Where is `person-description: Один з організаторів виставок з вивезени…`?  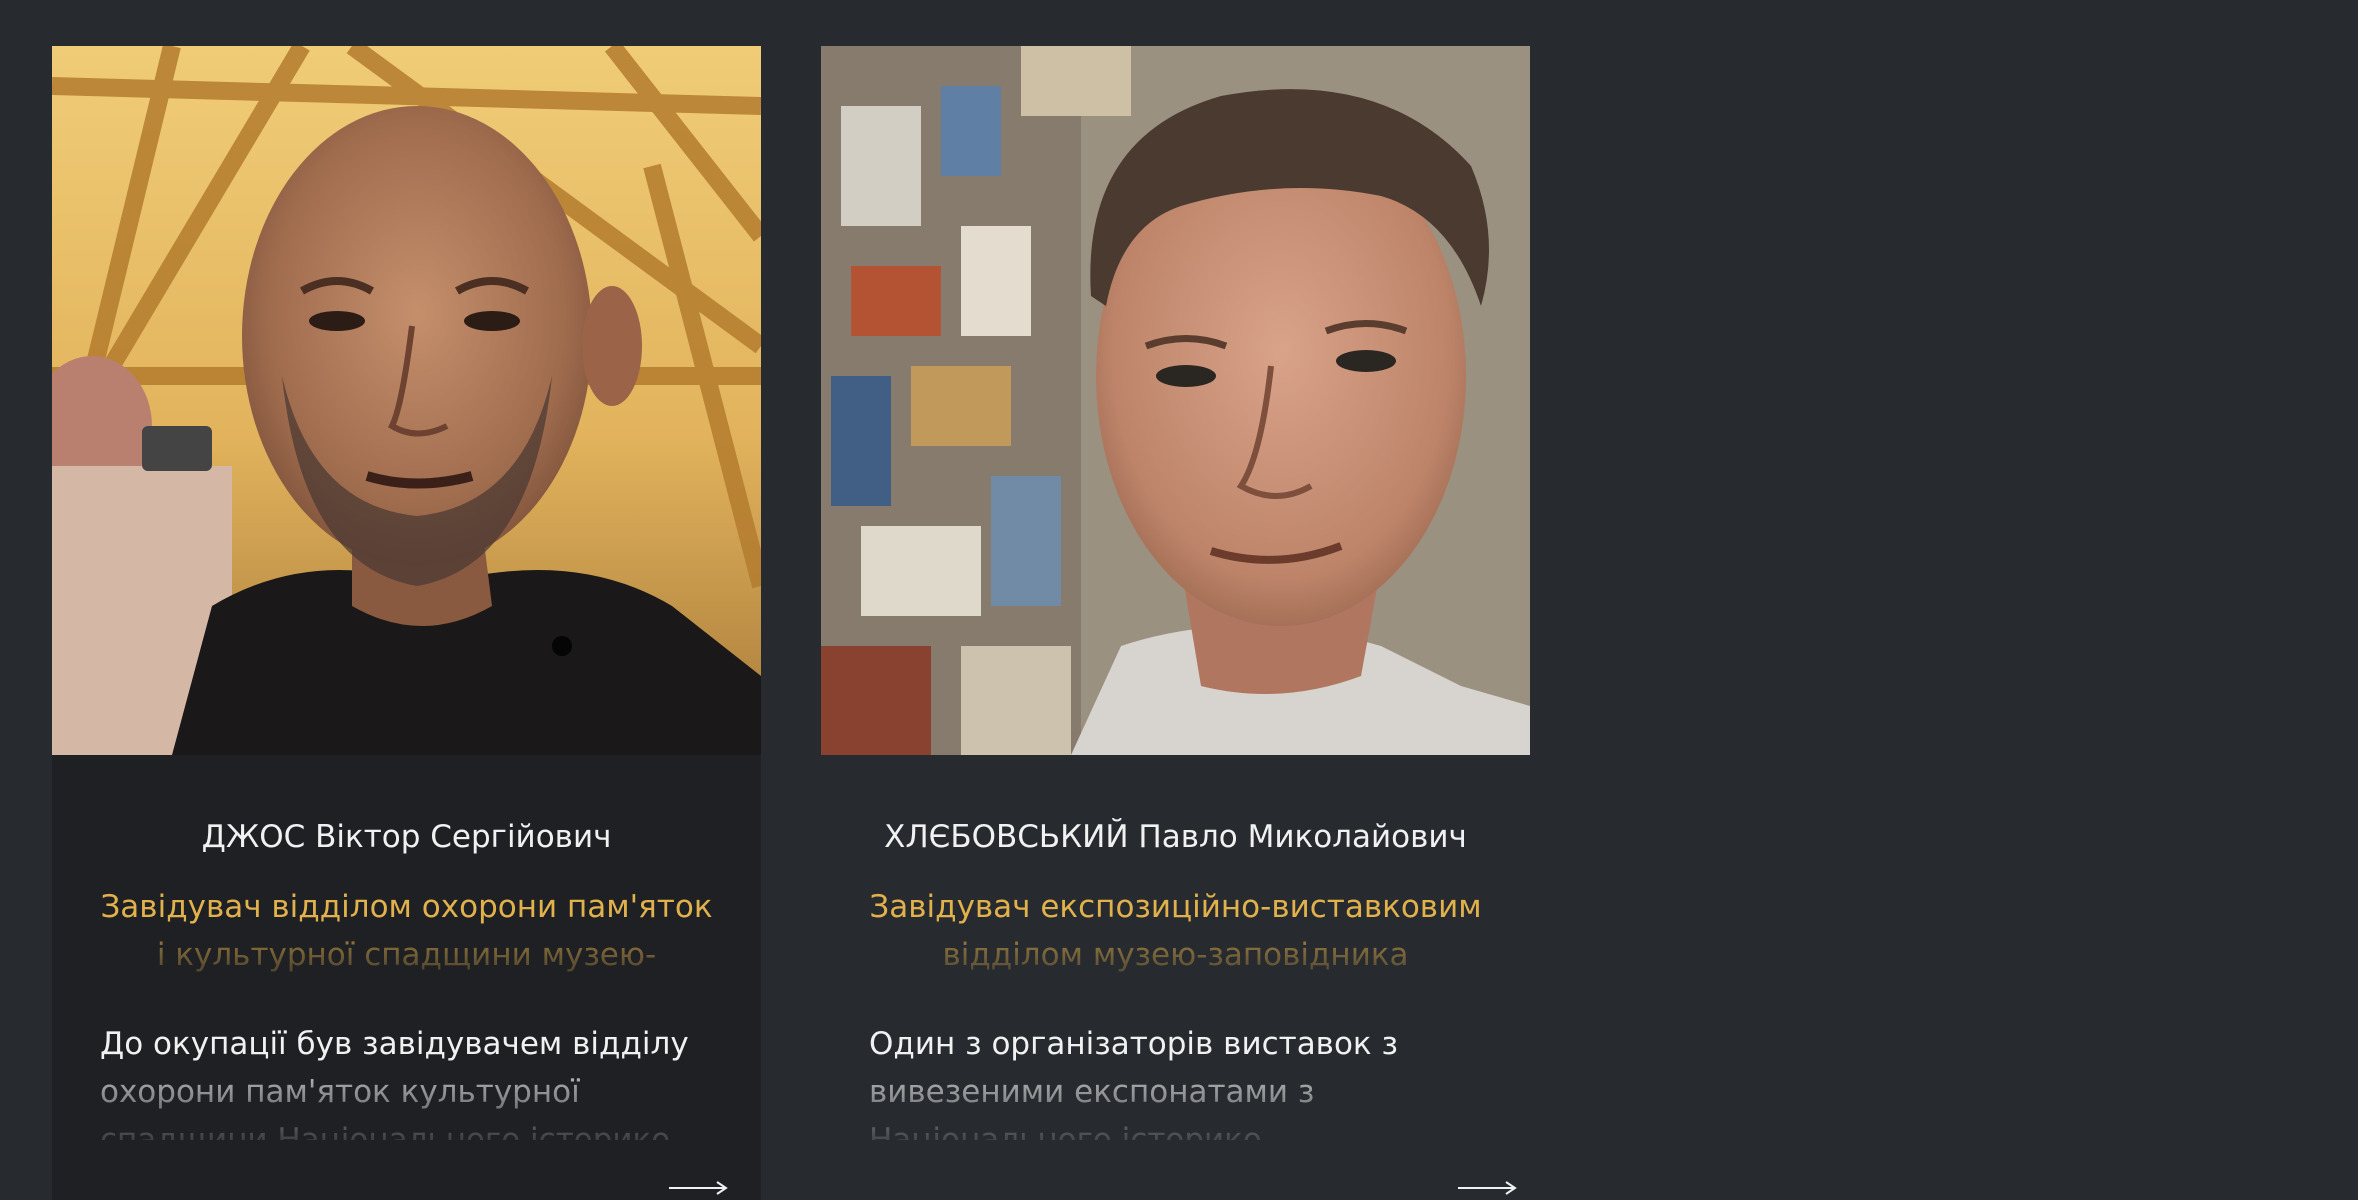
person-description: Один з організаторів виставок з вивезени… is located at coordinates (1133, 1083).